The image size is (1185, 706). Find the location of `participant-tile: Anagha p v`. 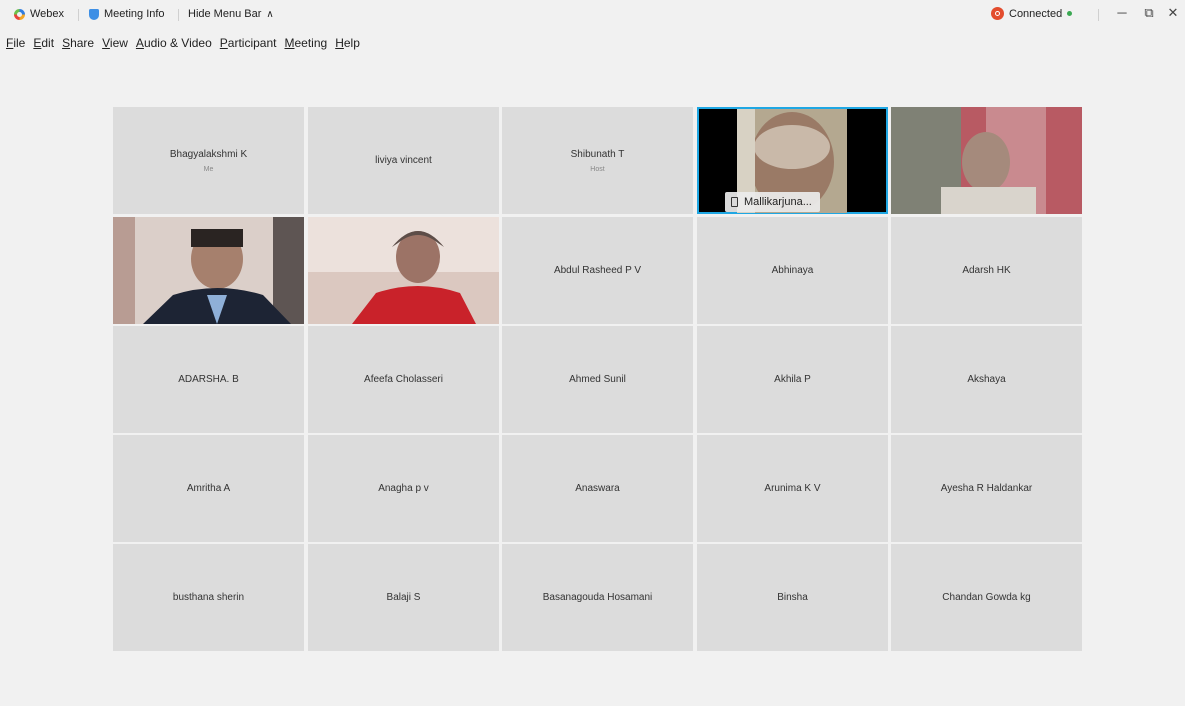

participant-tile: Anagha p v is located at coordinates (403, 488).